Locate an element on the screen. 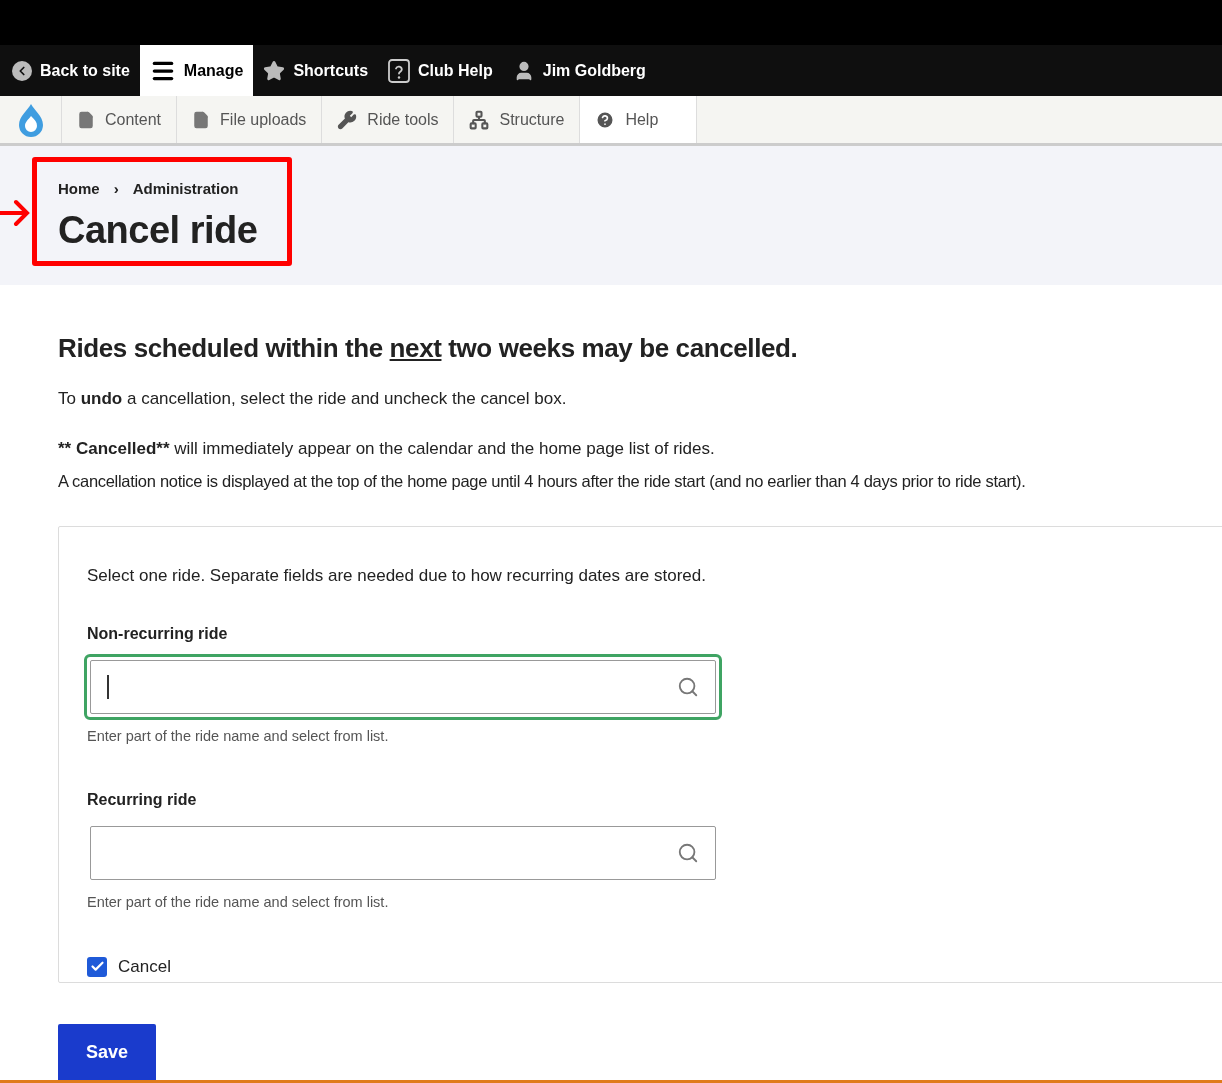  undo-note: To undo a cancellation, select the ride and uncheck the cancel box. is located at coordinates (313, 399).